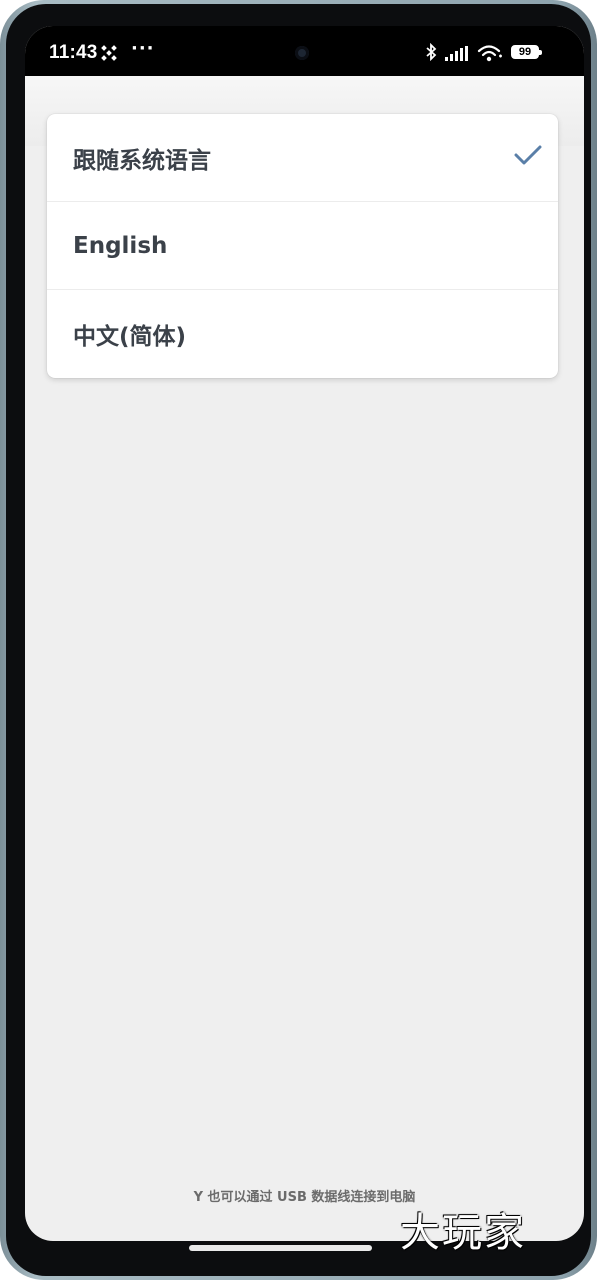 This screenshot has height=1280, width=597. I want to click on satellite-icon, so click(109, 53).